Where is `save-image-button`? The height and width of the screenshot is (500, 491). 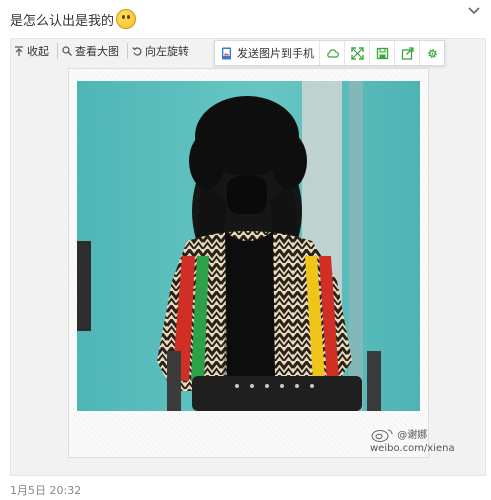
save-image-button is located at coordinates (382, 53).